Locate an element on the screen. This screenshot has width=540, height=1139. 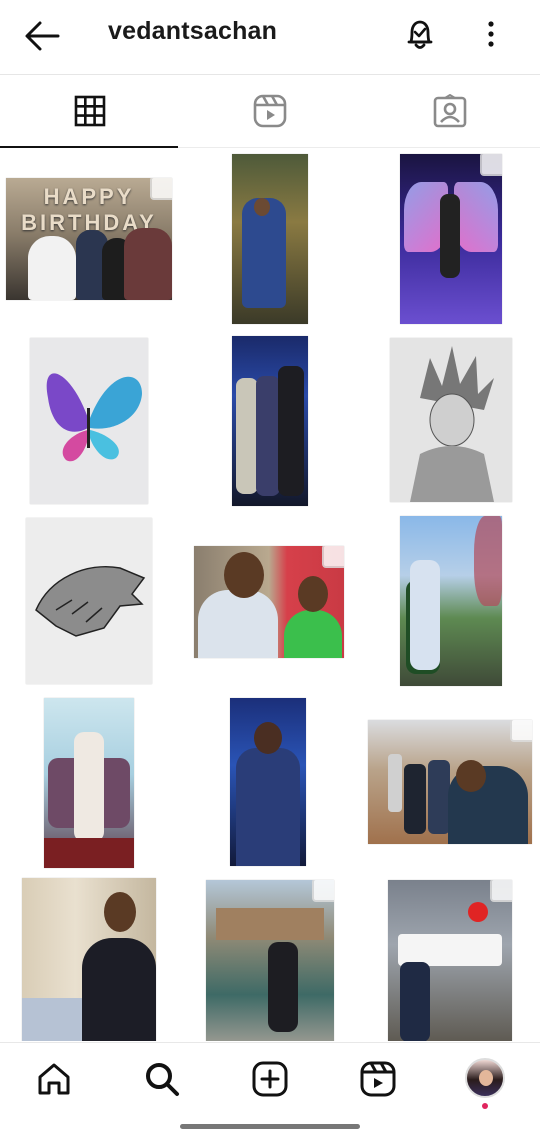
tagged-icon is located at coordinates (450, 111).